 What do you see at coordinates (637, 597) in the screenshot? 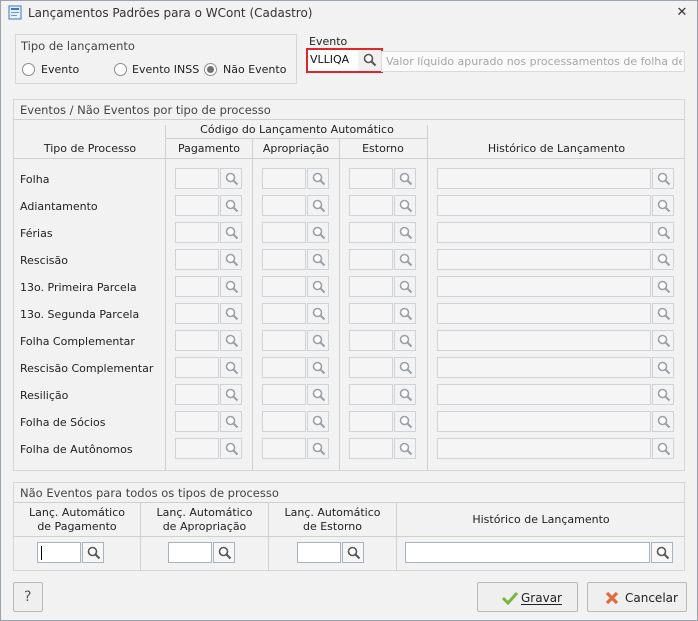
I see `cancel-button: Cancelar` at bounding box center [637, 597].